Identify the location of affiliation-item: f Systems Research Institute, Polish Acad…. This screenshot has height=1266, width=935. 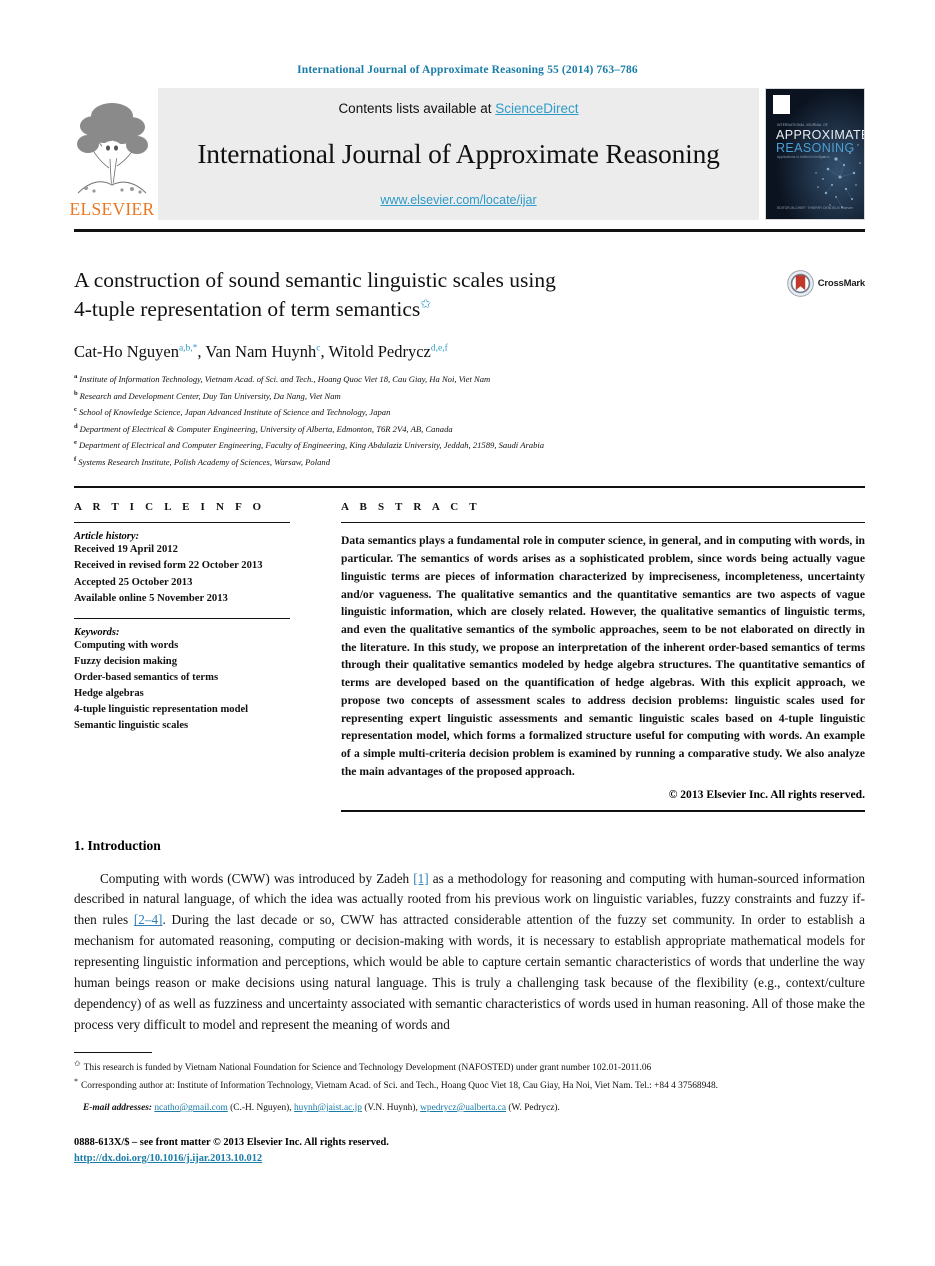
(469, 462).